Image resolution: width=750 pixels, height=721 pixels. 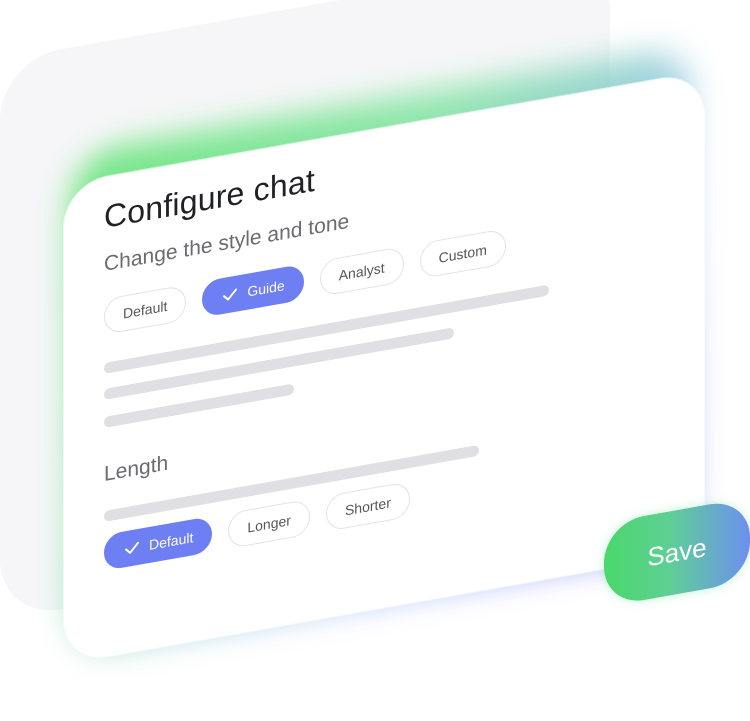 I want to click on style-chip-default: Default, so click(x=145, y=309).